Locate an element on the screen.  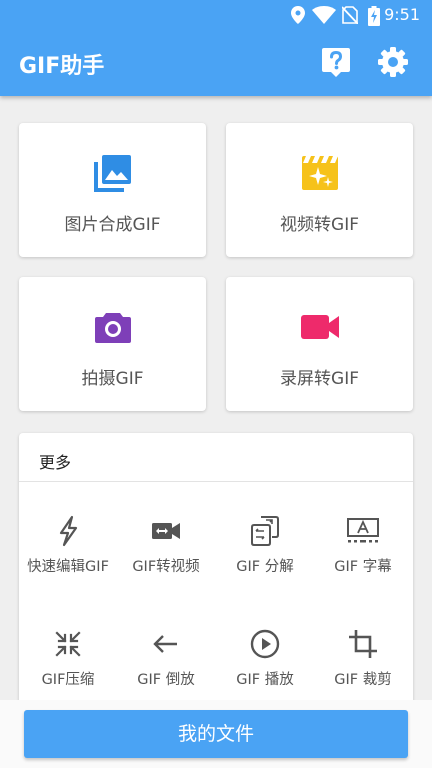
help-button is located at coordinates (336, 62).